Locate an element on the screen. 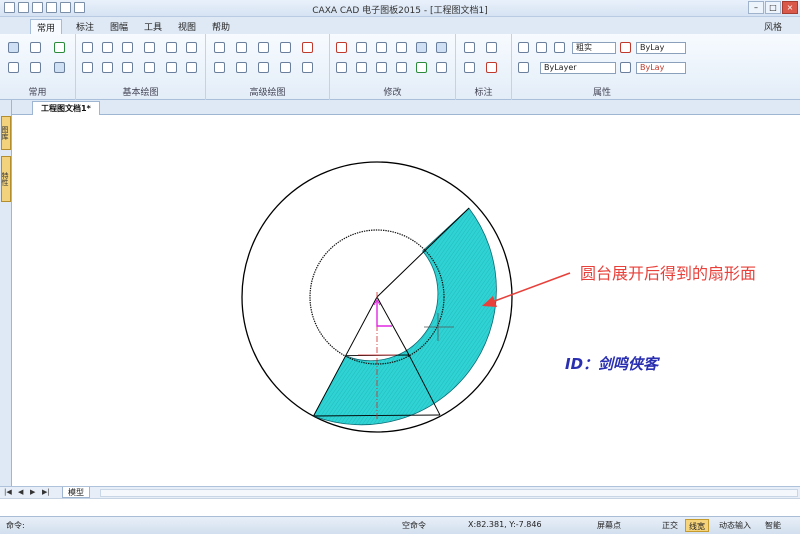 The height and width of the screenshot is (534, 800). watermark-text: ID：剑鸣侠客 is located at coordinates (613, 364).